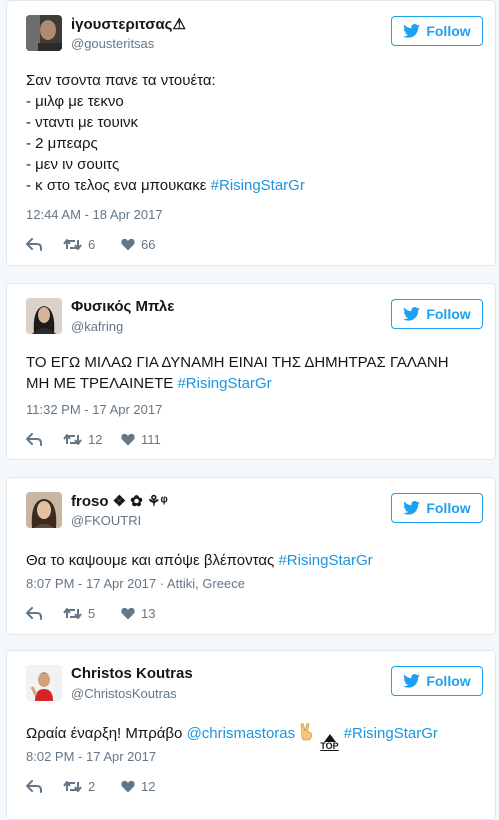 Image resolution: width=499 pixels, height=820 pixels. Describe the element at coordinates (307, 732) in the screenshot. I see `victory-hand-emoji-icon` at that location.